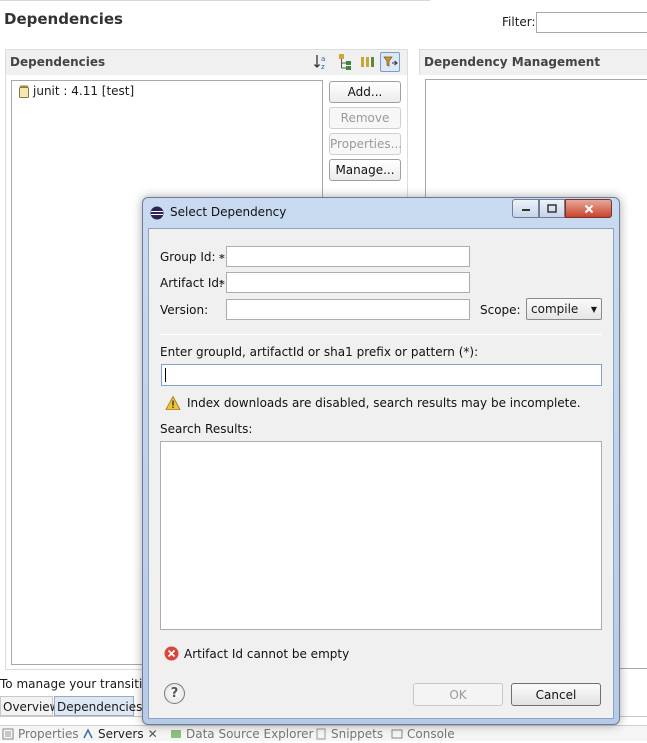 The height and width of the screenshot is (743, 647). I want to click on view-tab-snippets: Snippets, so click(349, 734).